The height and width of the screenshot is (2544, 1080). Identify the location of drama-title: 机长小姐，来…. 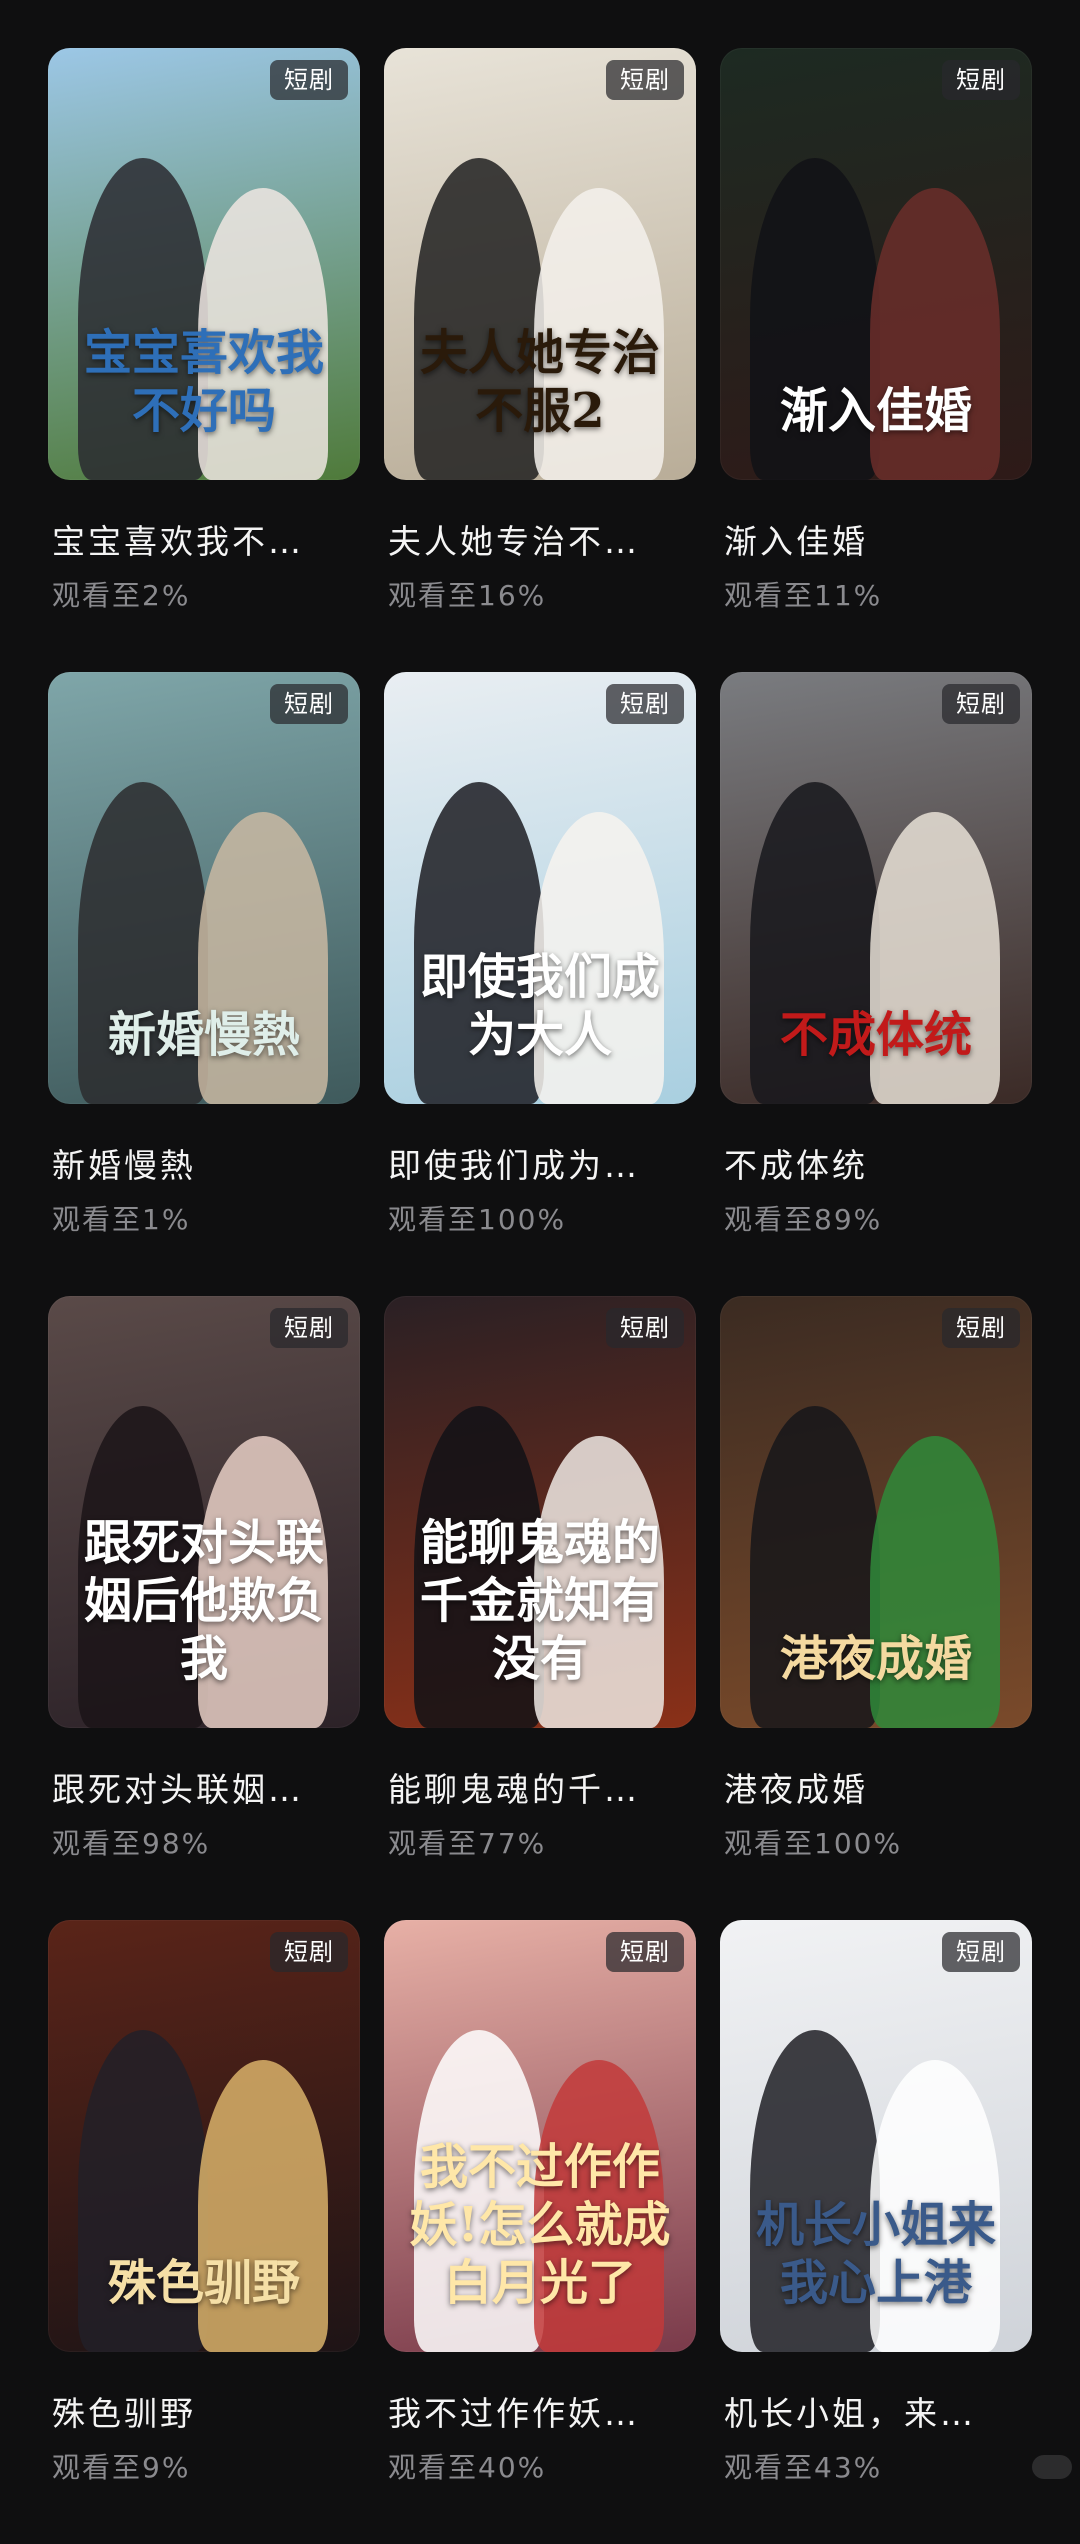
(874, 2414).